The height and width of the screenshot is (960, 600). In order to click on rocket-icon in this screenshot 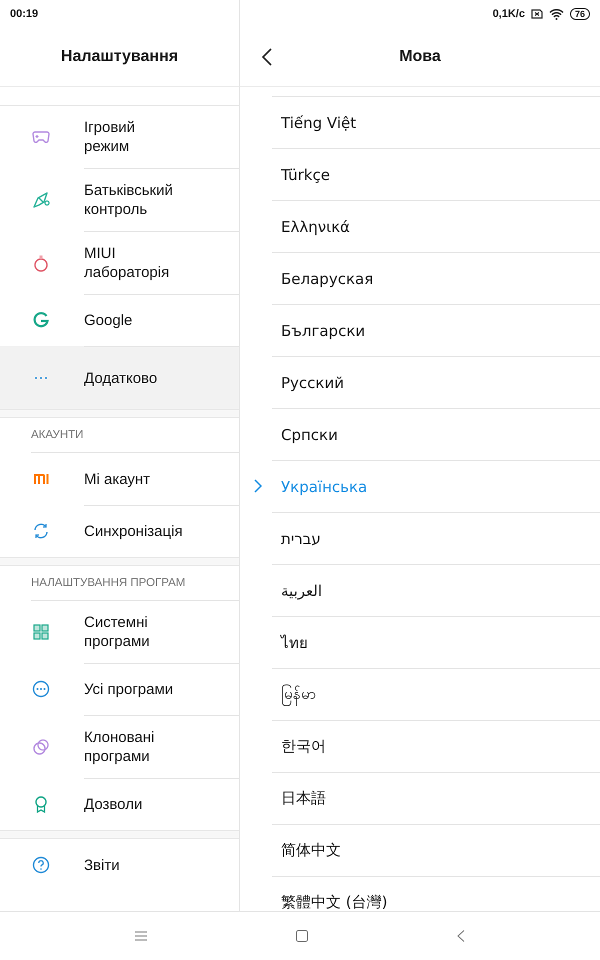, I will do `click(41, 200)`.